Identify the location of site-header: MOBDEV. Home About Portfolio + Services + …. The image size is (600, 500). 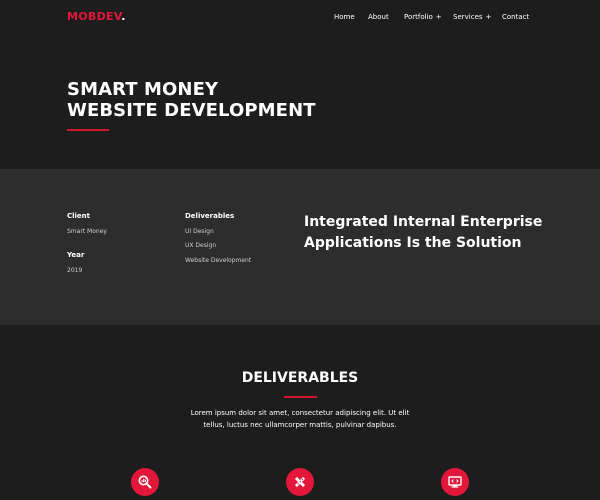
(300, 17).